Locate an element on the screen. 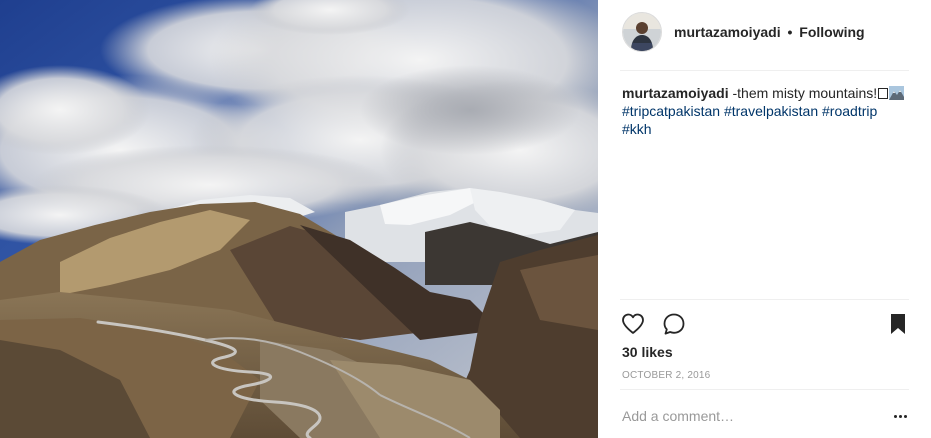 The image size is (931, 438). avatar-image is located at coordinates (642, 32).